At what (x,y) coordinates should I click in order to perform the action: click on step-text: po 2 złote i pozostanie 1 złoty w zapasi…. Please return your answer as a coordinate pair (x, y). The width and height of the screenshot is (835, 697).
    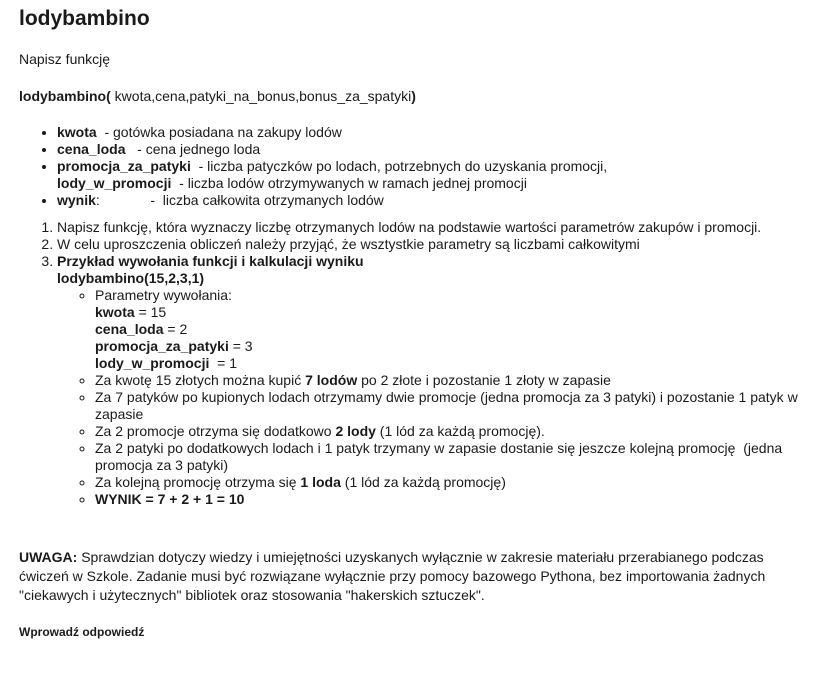
    Looking at the image, I should click on (484, 380).